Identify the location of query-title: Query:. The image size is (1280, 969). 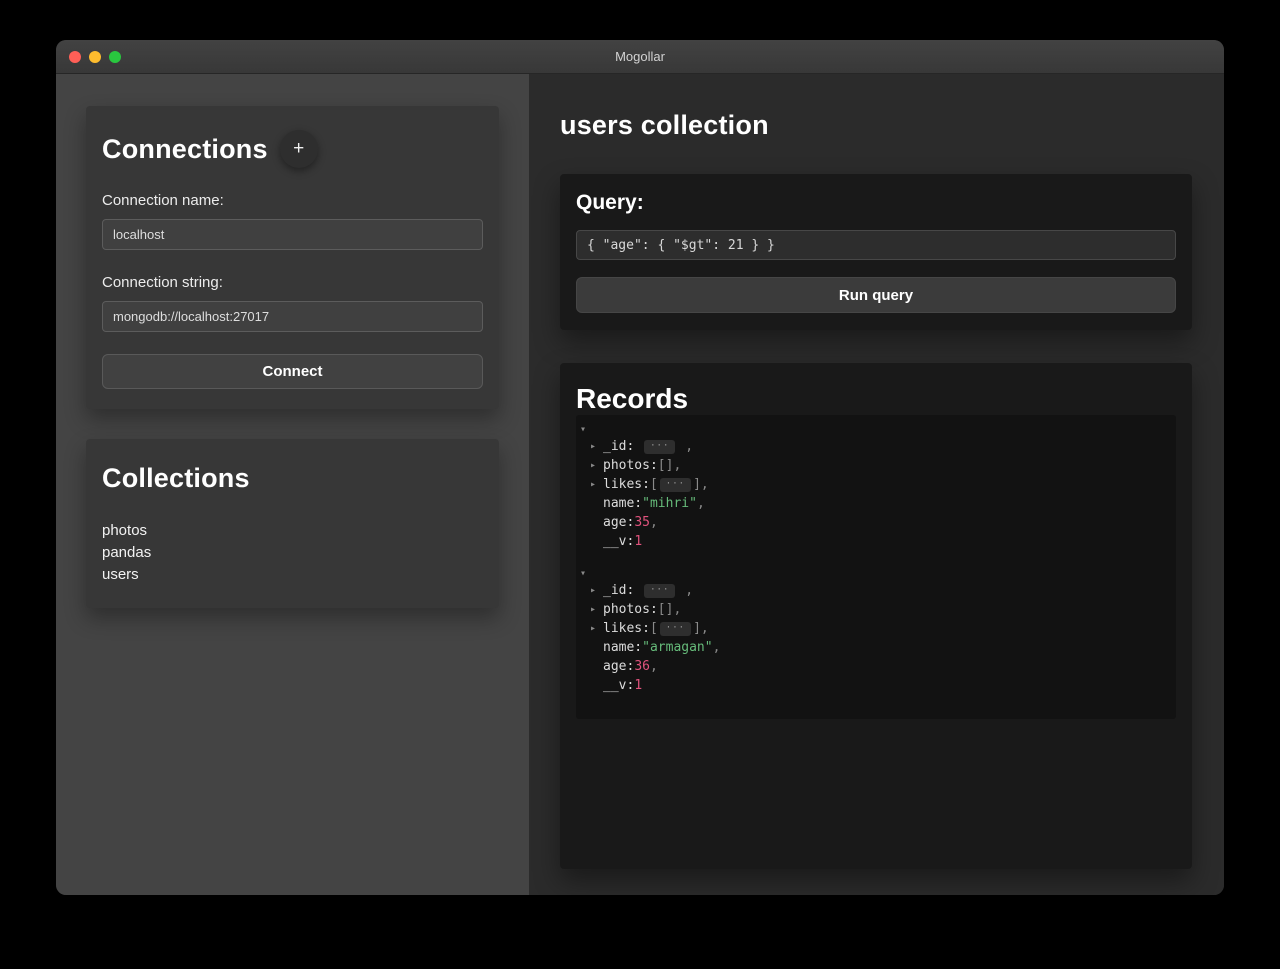
(610, 202).